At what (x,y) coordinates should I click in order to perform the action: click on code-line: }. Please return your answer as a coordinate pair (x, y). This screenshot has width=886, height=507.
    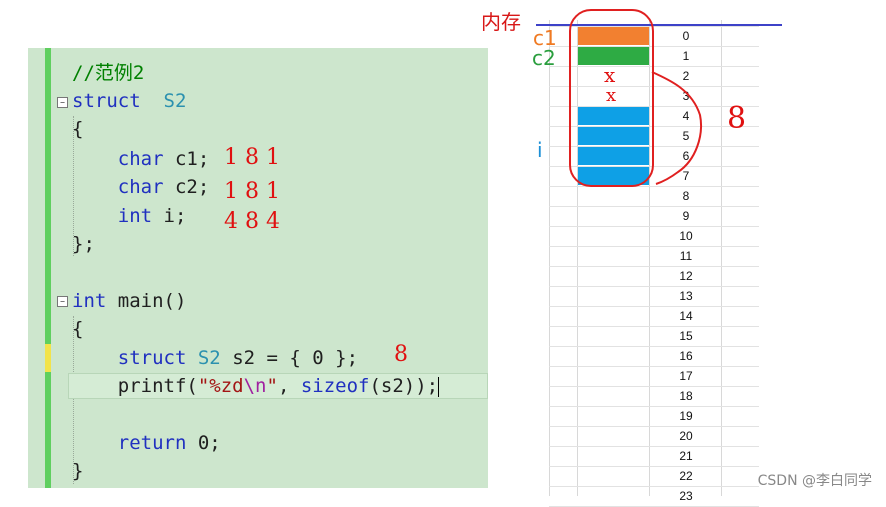
    Looking at the image, I should click on (77, 471).